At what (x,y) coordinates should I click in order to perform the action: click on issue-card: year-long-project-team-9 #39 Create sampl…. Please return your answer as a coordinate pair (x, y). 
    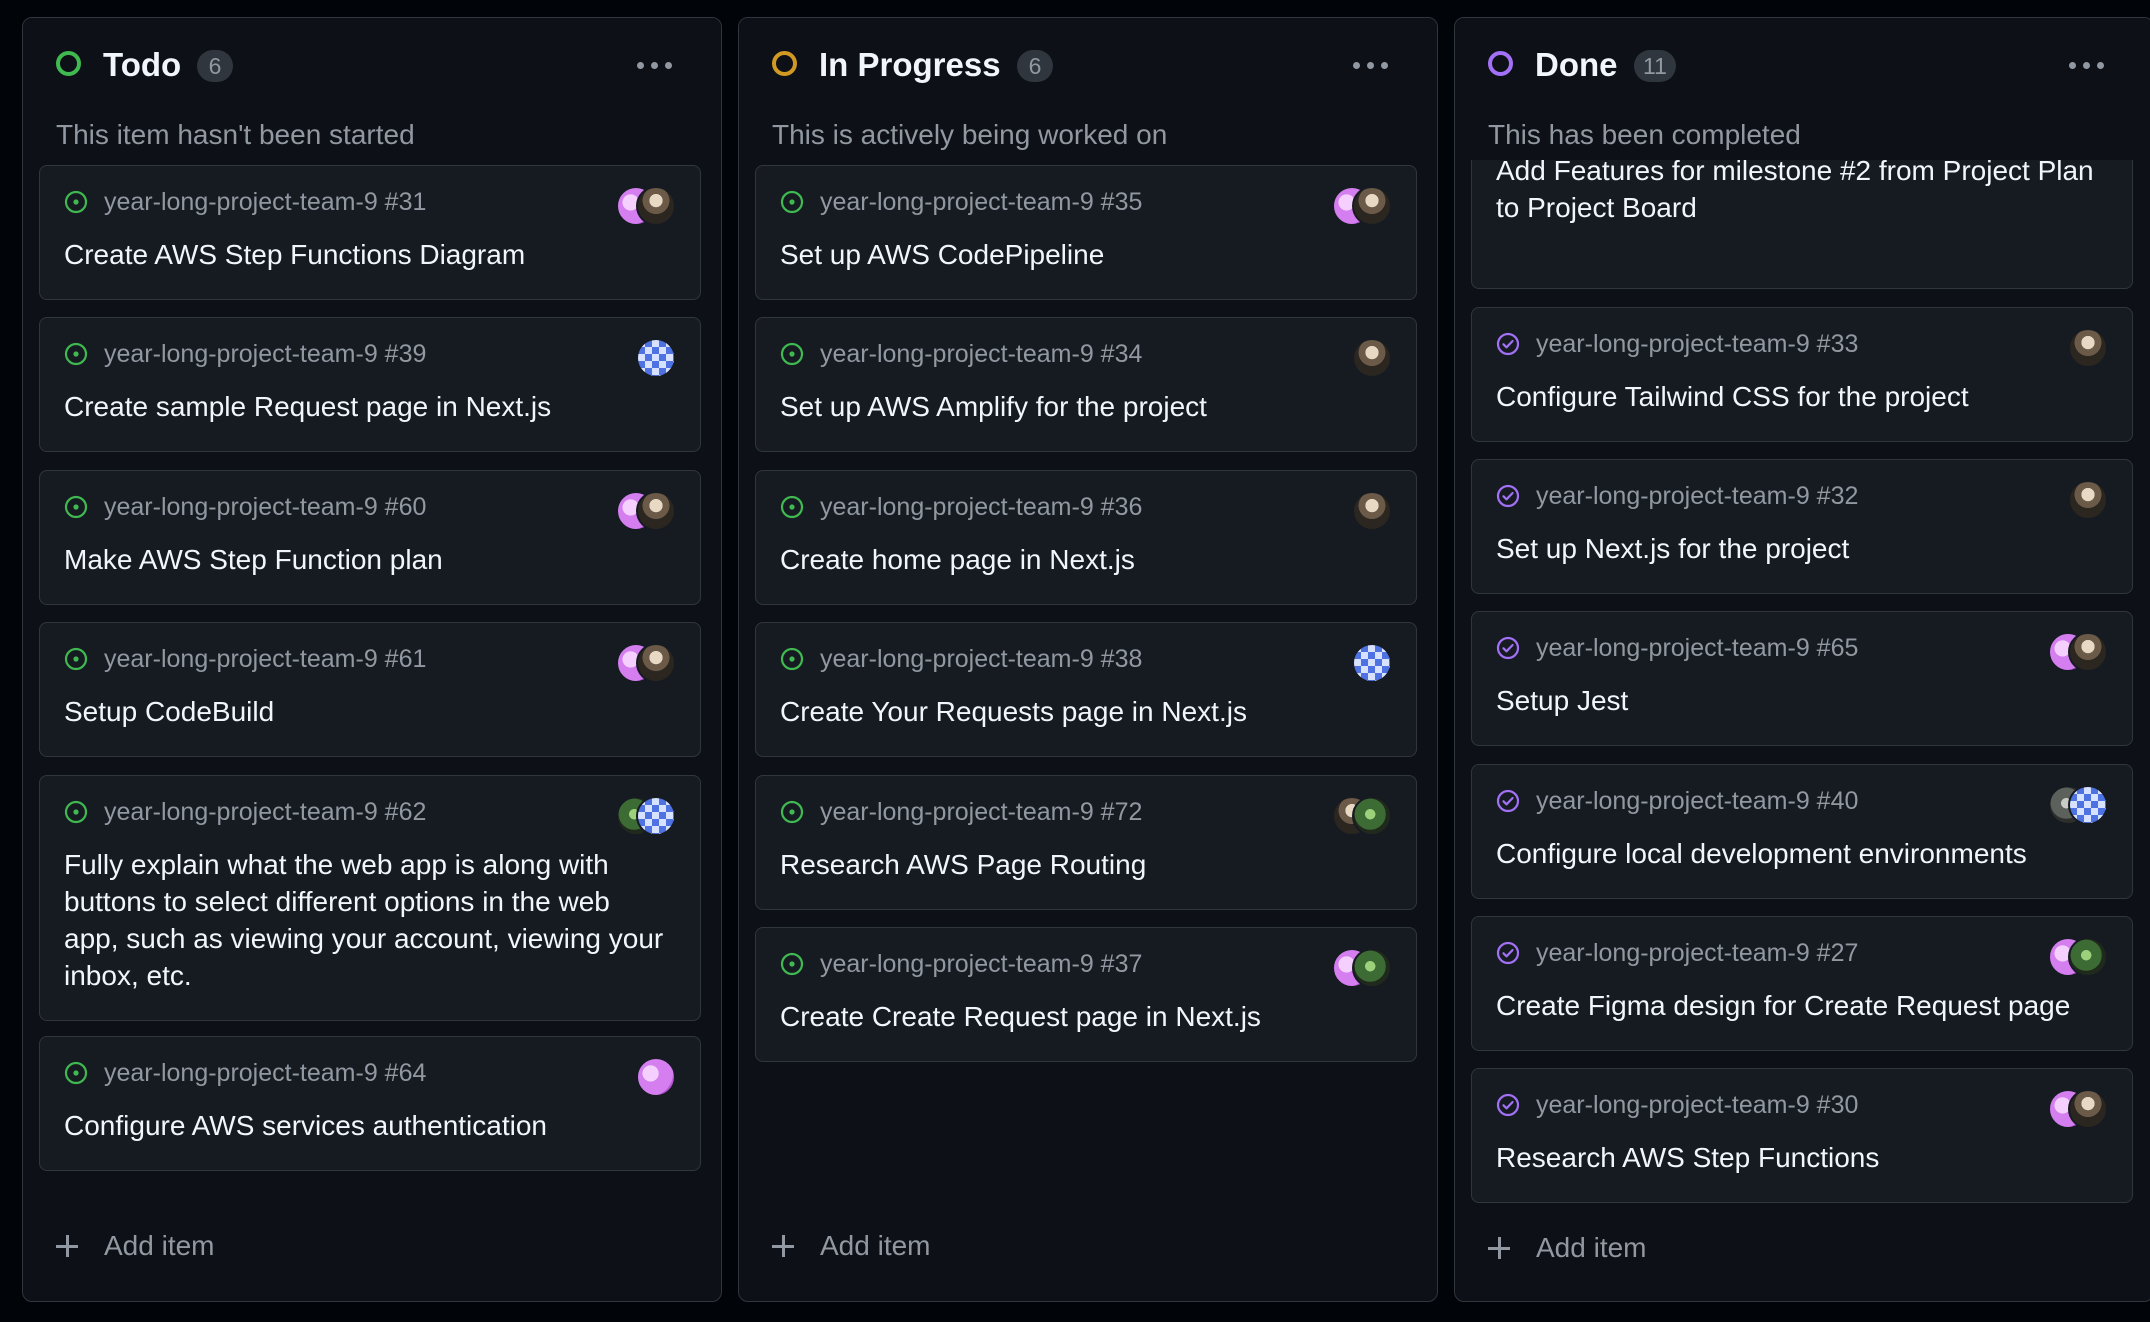
    Looking at the image, I should click on (370, 384).